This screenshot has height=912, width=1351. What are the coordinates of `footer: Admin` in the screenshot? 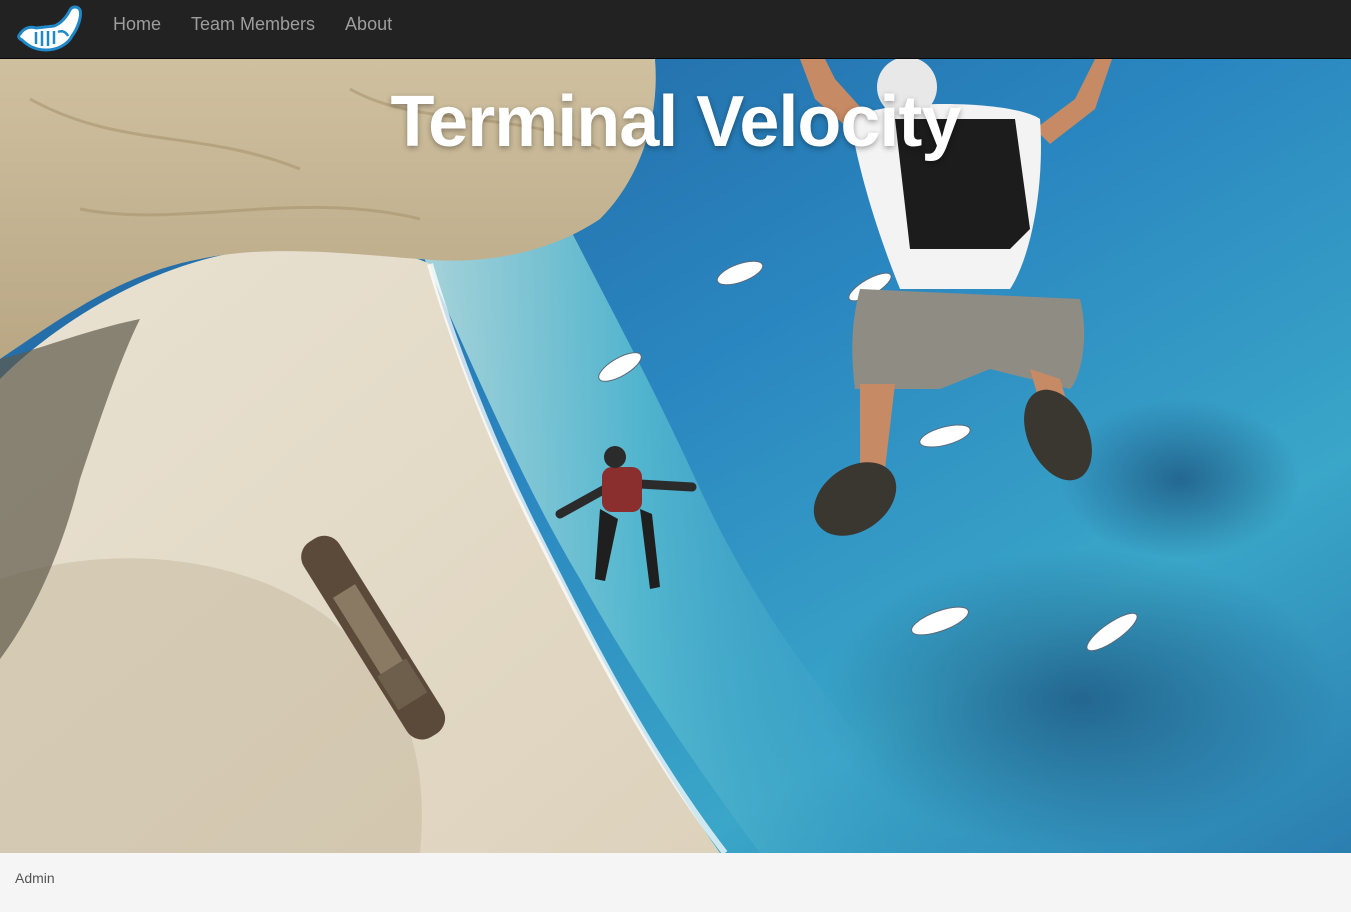 It's located at (675, 882).